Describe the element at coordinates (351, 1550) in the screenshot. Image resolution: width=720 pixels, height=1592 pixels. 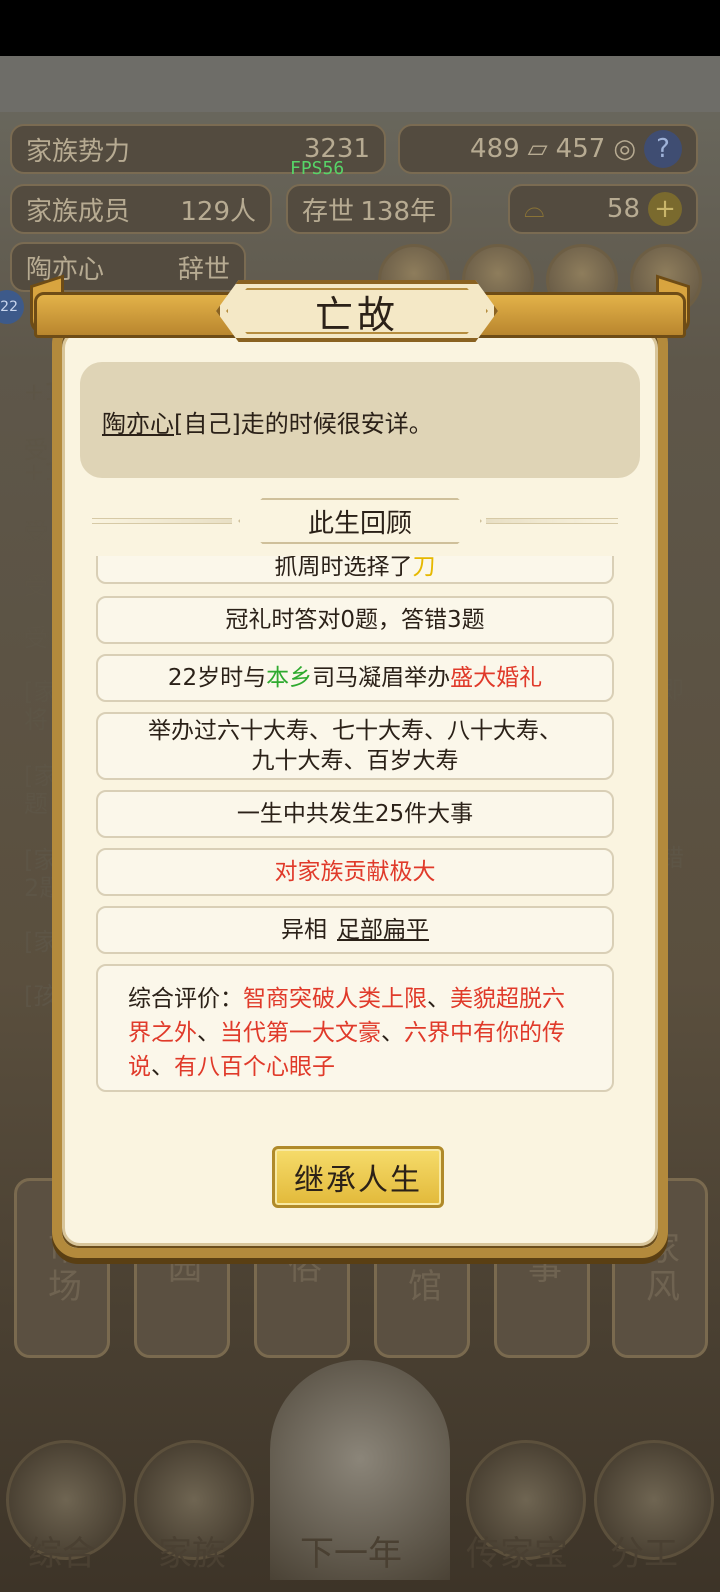
I see `nav-next-year-label: 下一年` at that location.